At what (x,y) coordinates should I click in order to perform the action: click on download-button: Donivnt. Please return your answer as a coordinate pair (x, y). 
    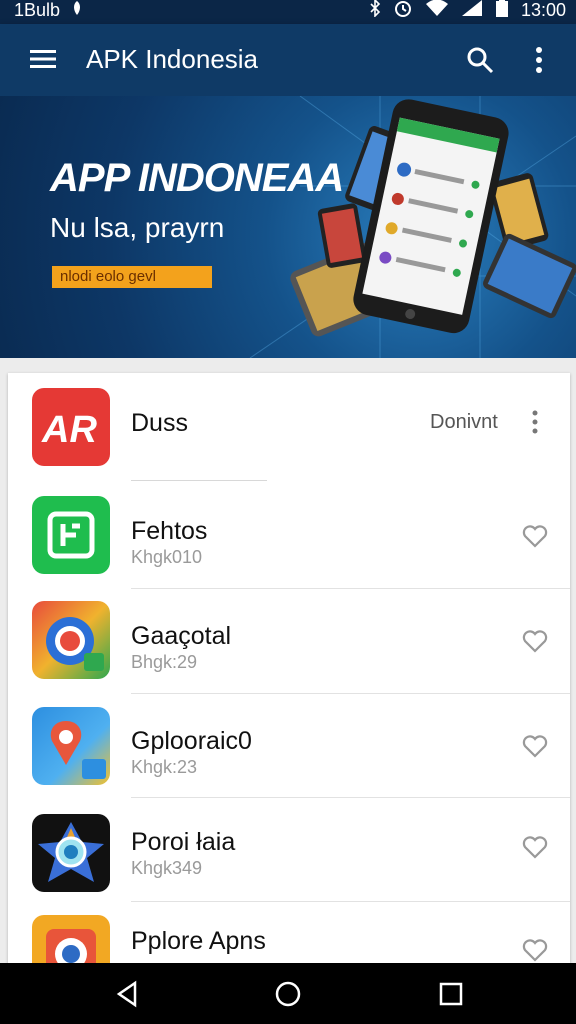
    Looking at the image, I should click on (464, 422).